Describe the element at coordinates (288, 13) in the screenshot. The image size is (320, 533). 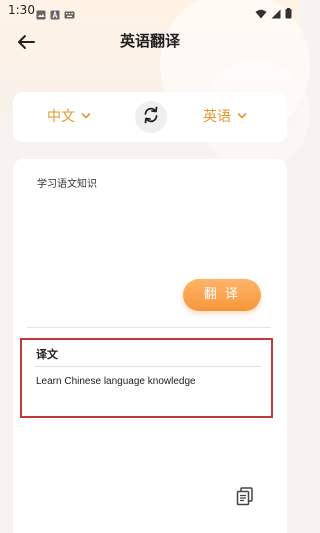
I see `battery-icon` at that location.